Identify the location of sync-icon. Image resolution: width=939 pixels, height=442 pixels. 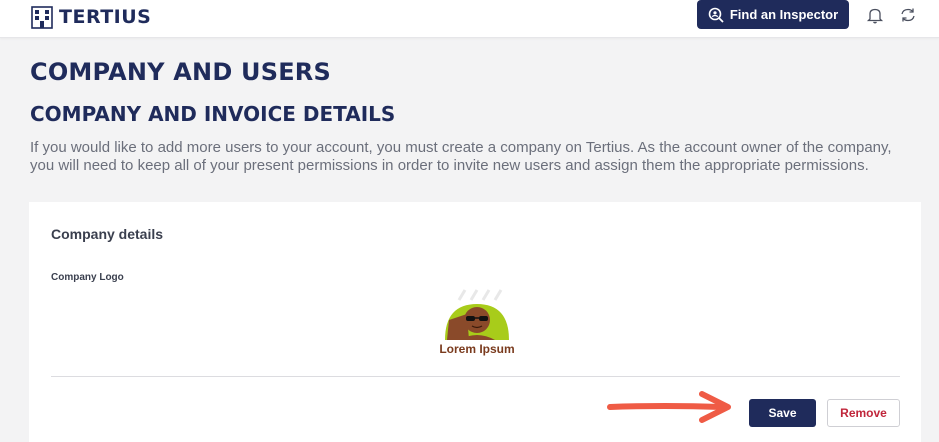
(908, 15).